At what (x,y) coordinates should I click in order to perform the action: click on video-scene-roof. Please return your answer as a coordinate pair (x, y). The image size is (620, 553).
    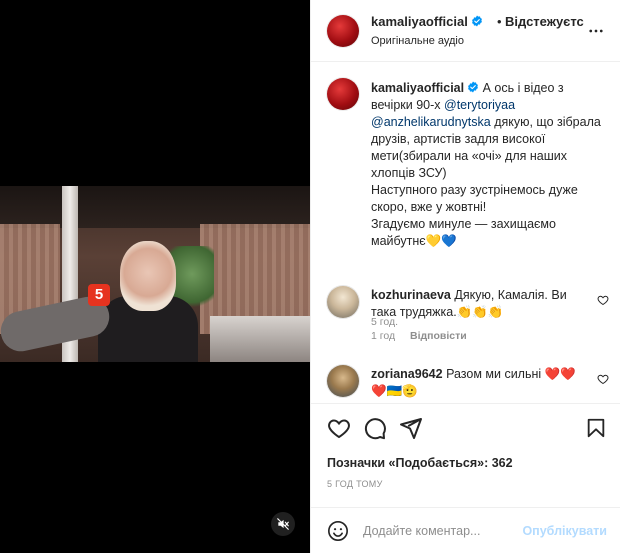
    Looking at the image, I should click on (155, 207).